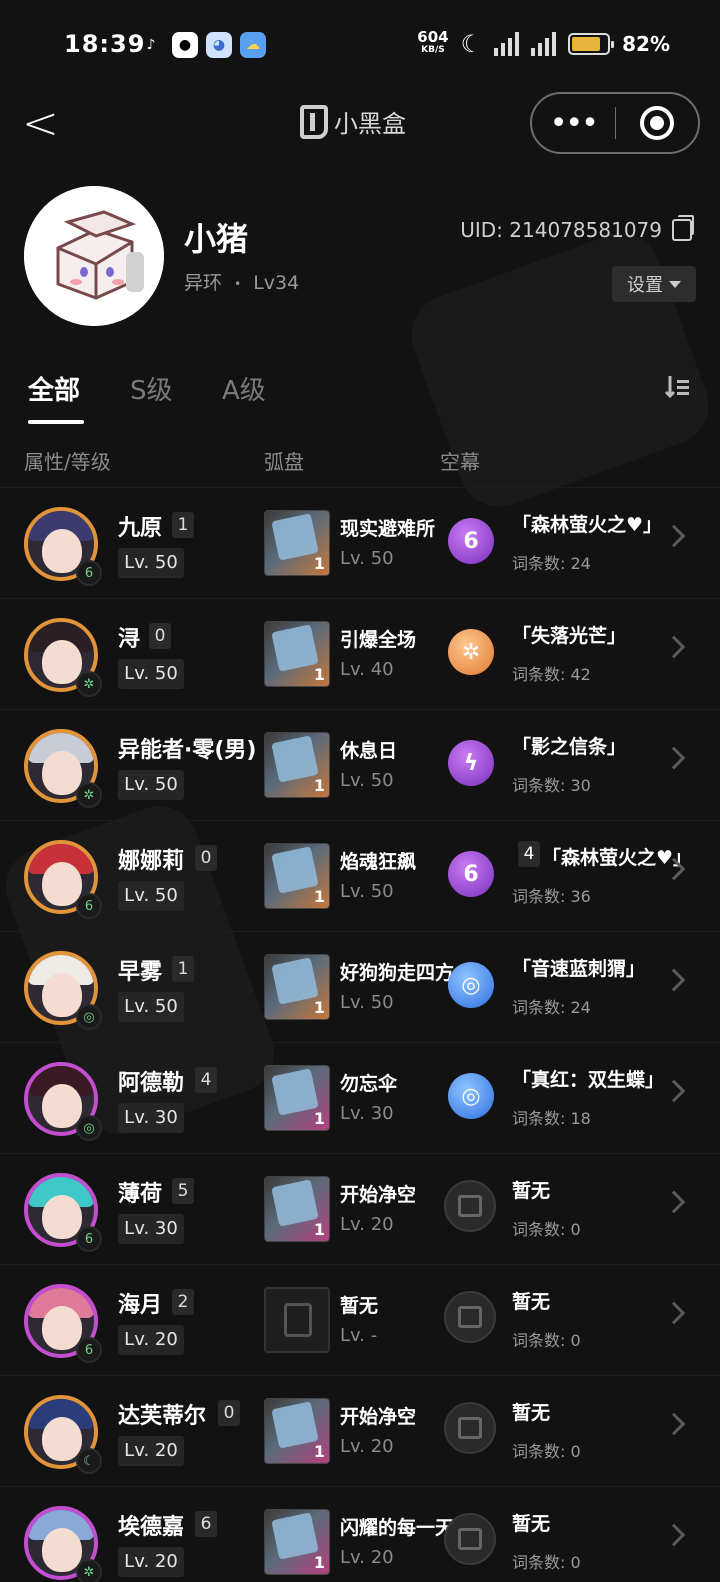 This screenshot has height=1582, width=720. I want to click on character-rank-badge: 5, so click(183, 1191).